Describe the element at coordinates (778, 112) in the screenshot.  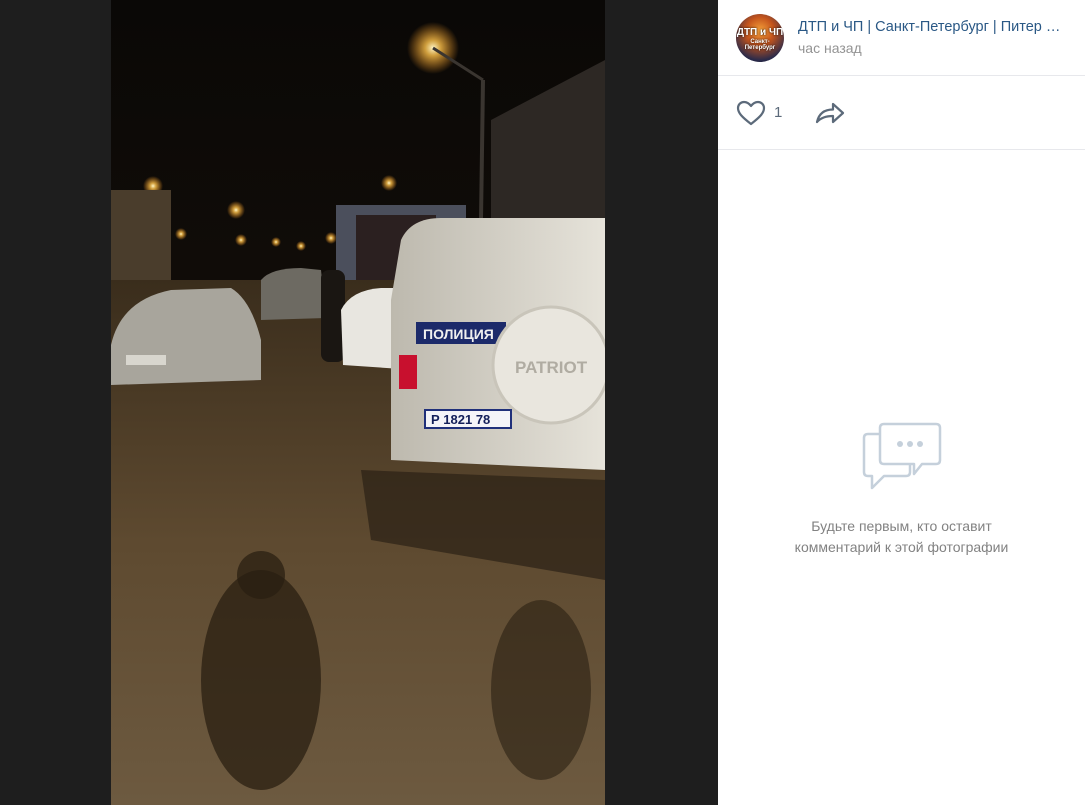
I see `like-count: 1` at that location.